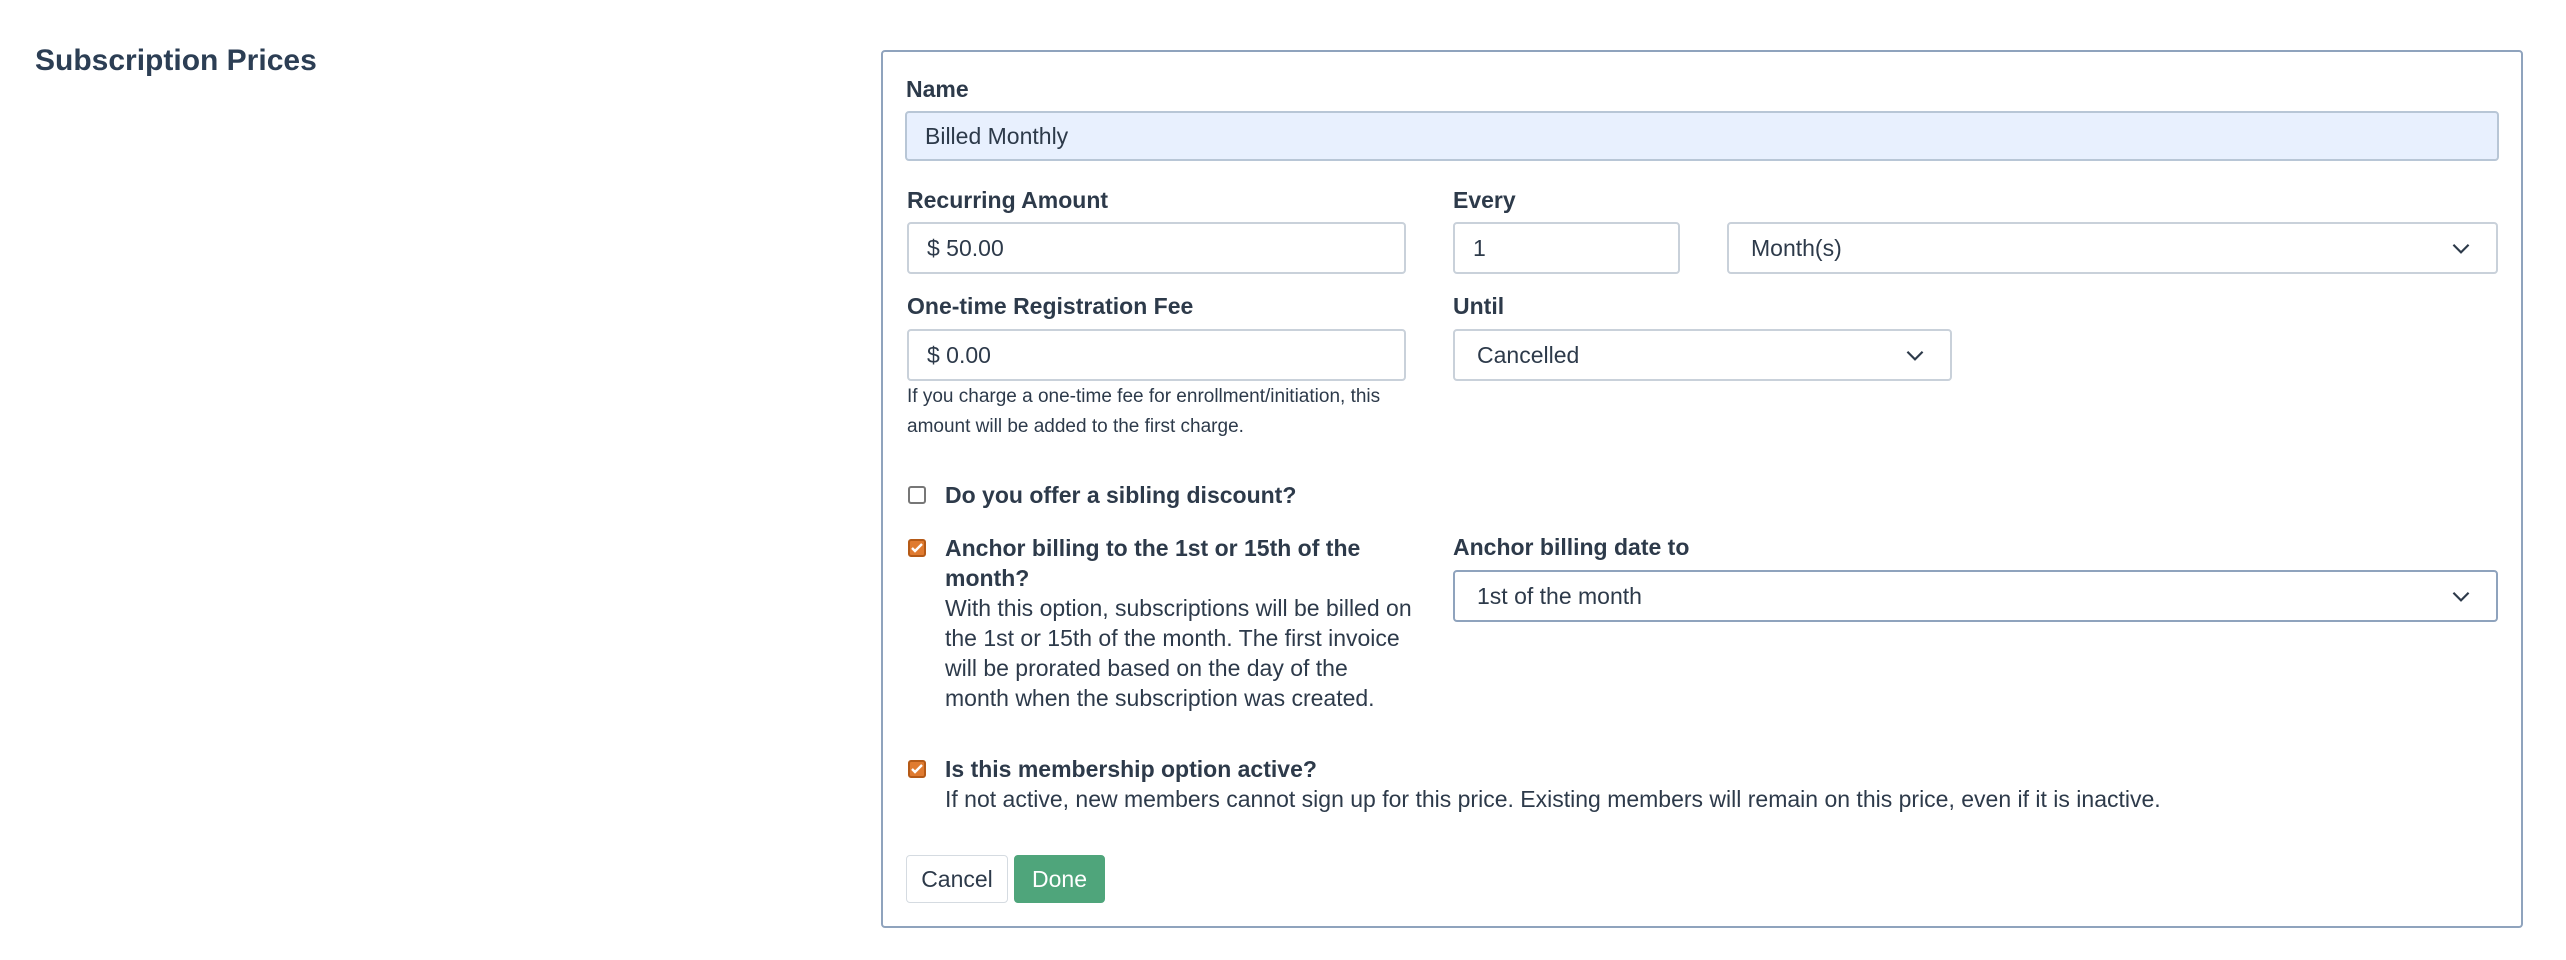  What do you see at coordinates (1160, 698) in the screenshot?
I see `anchor-billing-desc-line: month when the subscription was created.` at bounding box center [1160, 698].